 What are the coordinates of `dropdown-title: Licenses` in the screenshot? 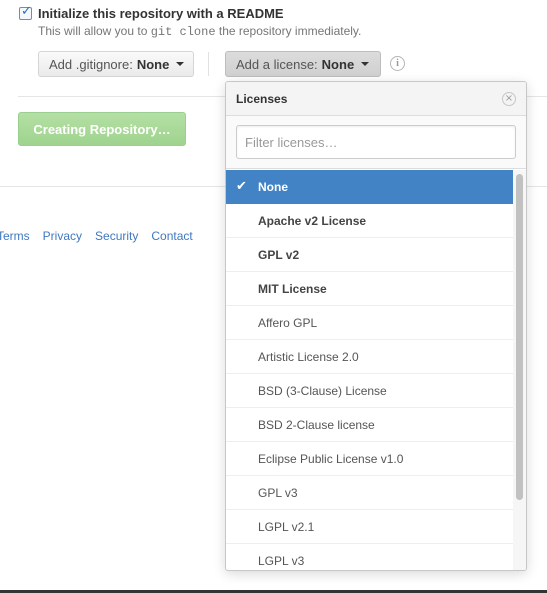 It's located at (262, 98).